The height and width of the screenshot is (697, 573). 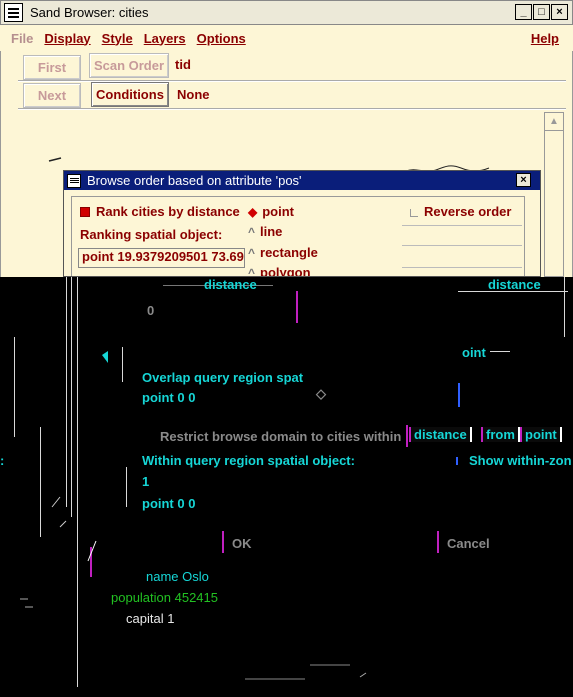 What do you see at coordinates (194, 180) in the screenshot?
I see `dialog-title: Browse order based on attribute 'pos'` at bounding box center [194, 180].